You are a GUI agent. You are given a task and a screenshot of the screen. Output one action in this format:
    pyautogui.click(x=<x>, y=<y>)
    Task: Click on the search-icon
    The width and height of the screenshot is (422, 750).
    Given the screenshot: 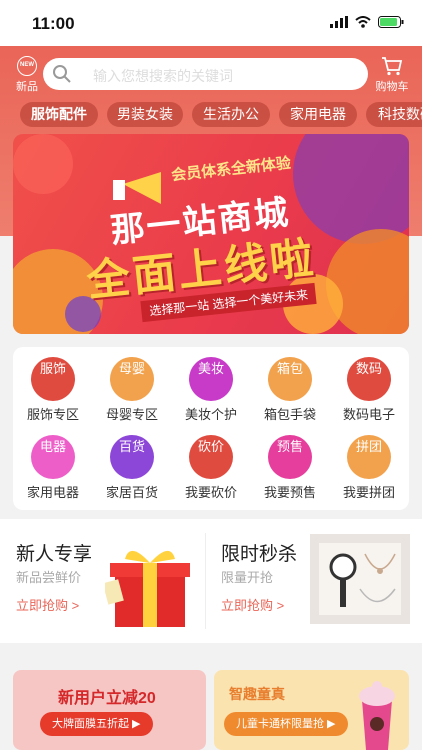 What is the action you would take?
    pyautogui.click(x=62, y=74)
    